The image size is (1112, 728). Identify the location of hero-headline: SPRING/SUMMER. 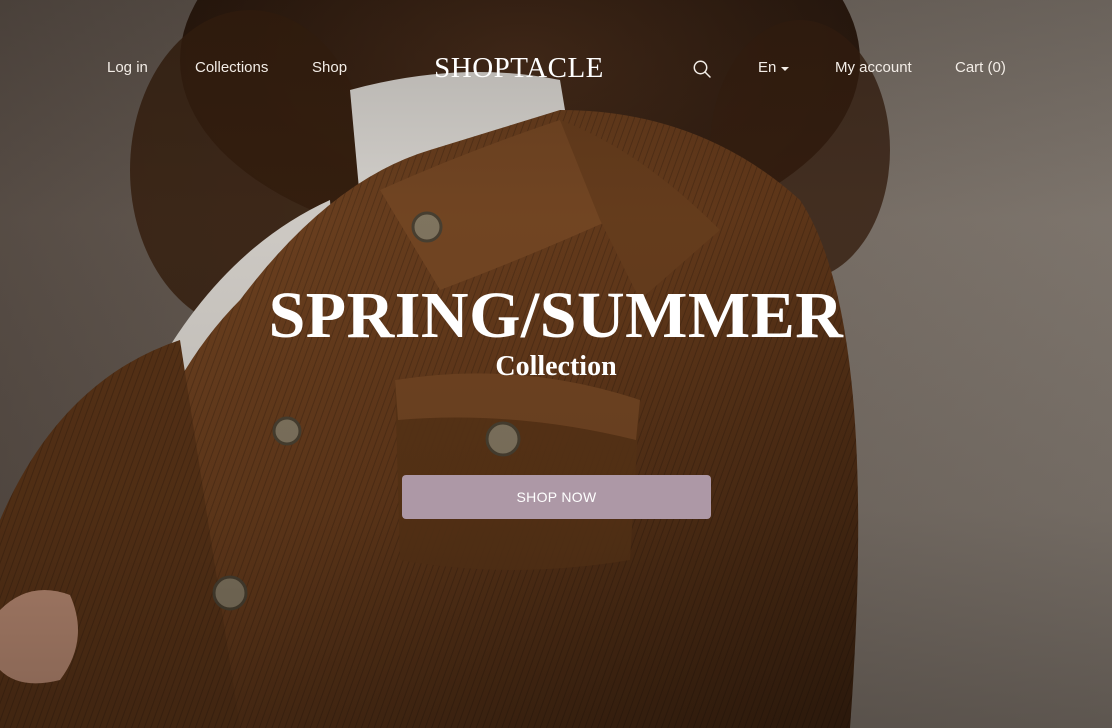
(556, 315).